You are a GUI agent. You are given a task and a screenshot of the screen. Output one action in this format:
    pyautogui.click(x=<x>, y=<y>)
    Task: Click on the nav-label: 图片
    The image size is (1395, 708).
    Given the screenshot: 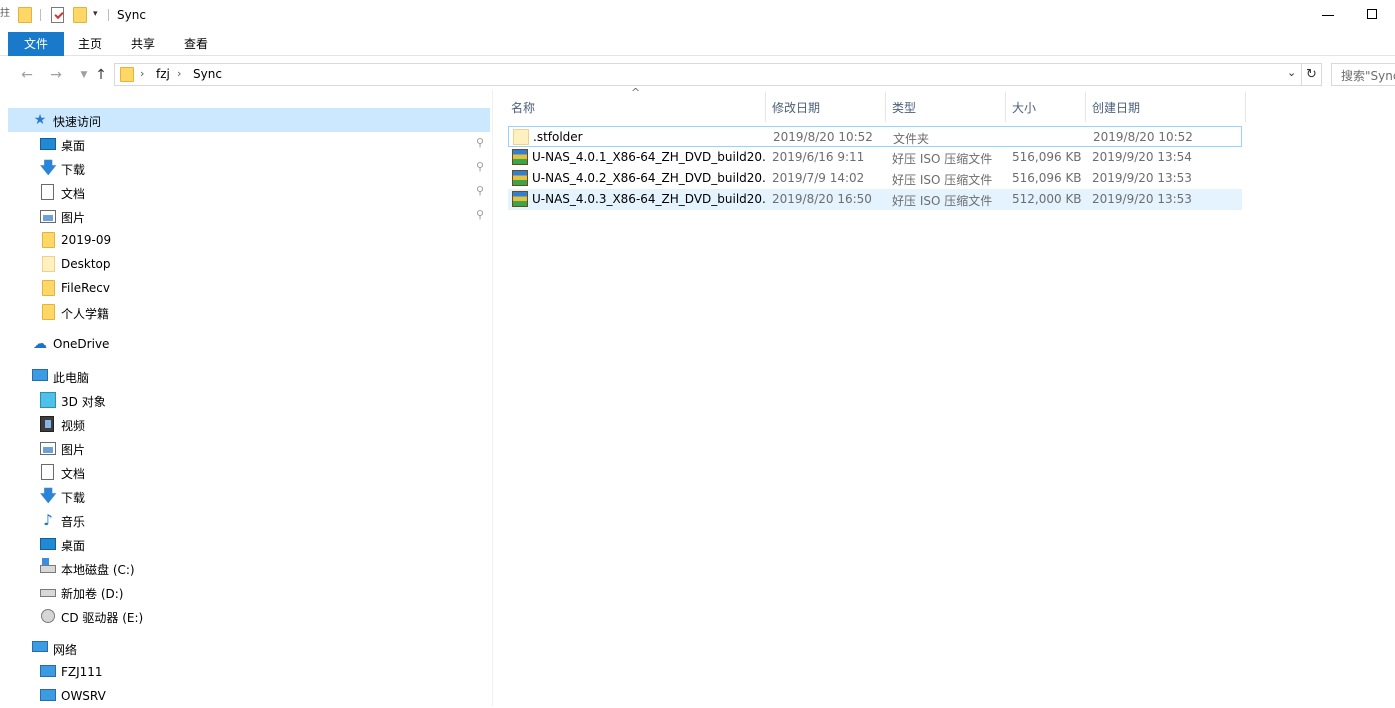 What is the action you would take?
    pyautogui.click(x=73, y=450)
    